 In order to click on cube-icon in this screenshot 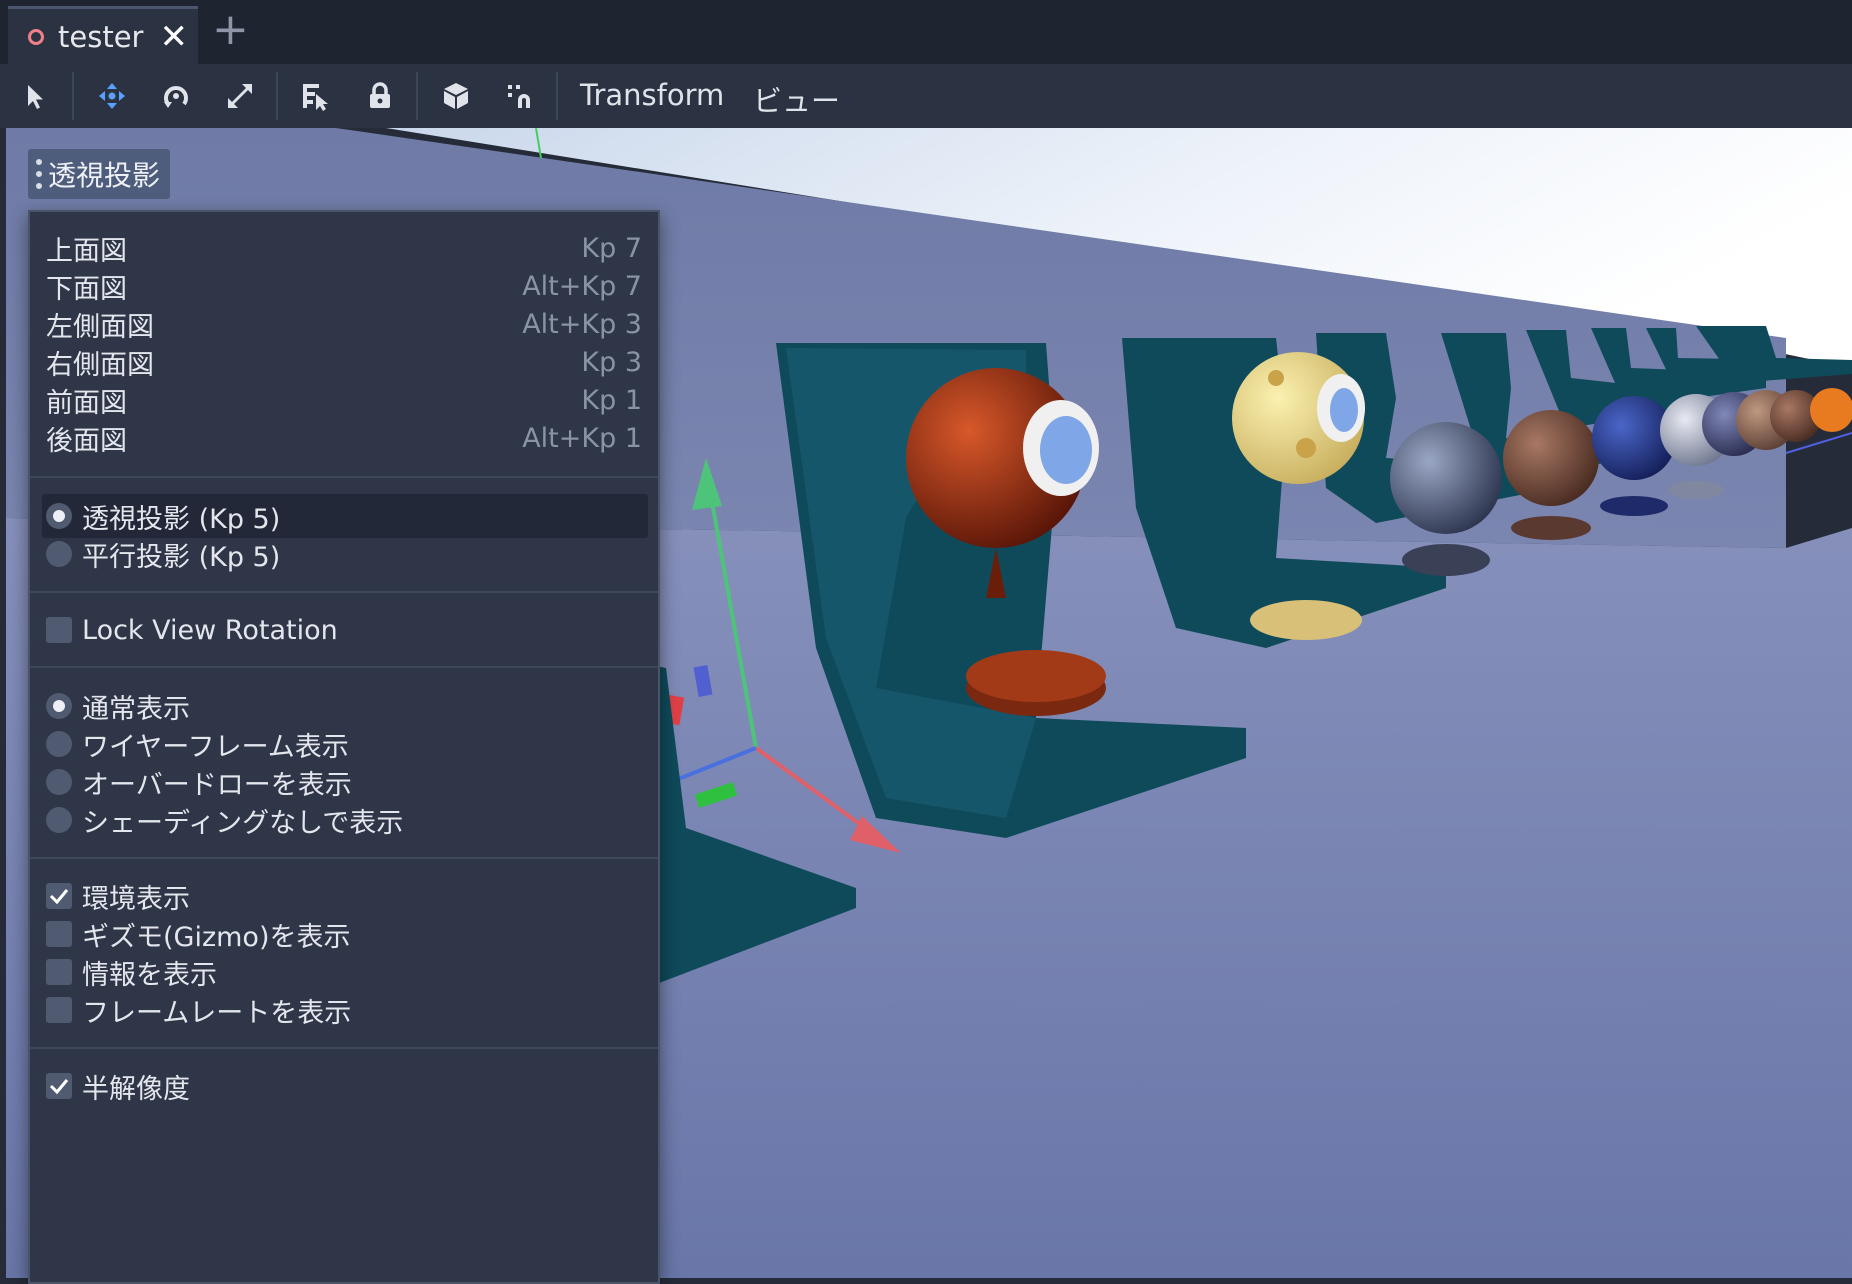, I will do `click(456, 96)`.